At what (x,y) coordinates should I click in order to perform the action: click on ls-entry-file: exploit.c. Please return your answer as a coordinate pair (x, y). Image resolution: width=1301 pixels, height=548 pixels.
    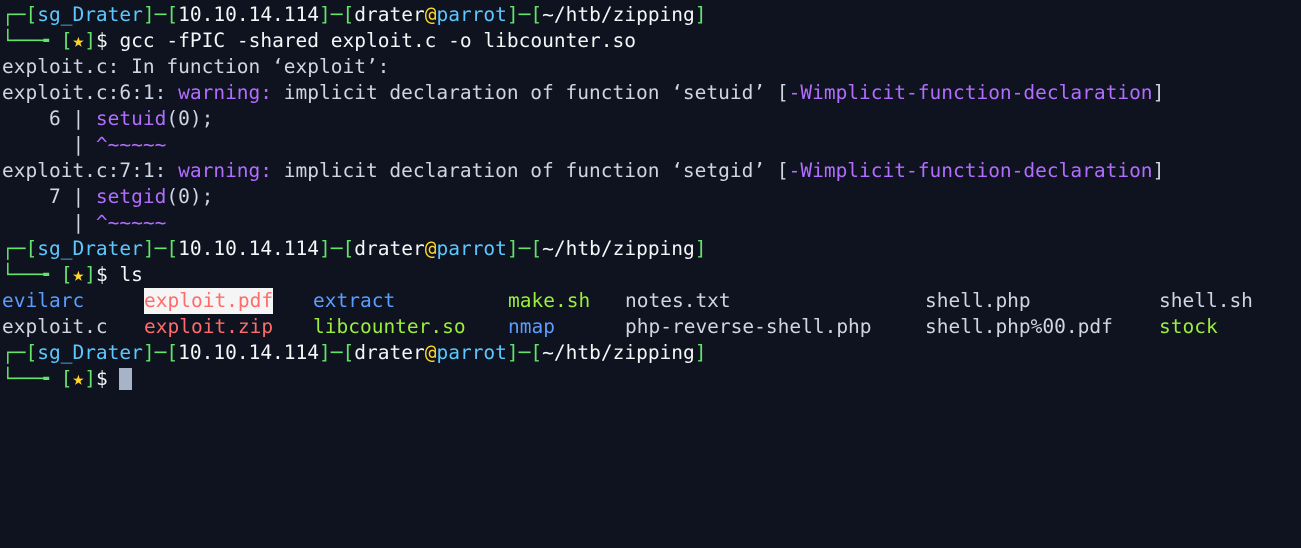
    Looking at the image, I should click on (55, 327).